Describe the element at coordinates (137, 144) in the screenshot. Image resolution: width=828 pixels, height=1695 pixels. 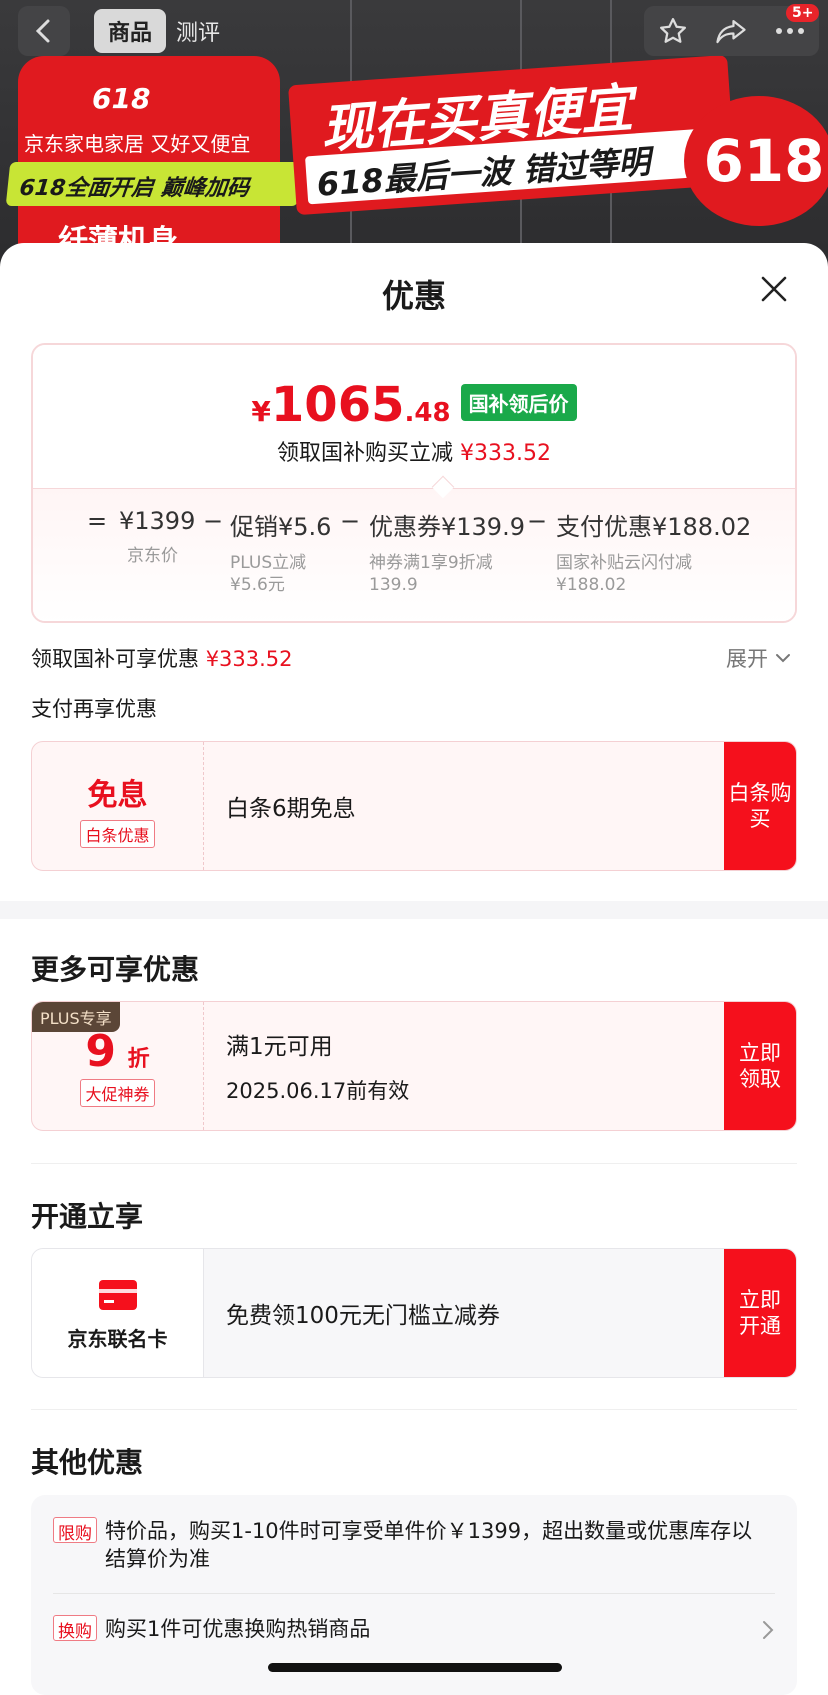
I see `promo-line1: 京东家电家居 又好又便宜` at that location.